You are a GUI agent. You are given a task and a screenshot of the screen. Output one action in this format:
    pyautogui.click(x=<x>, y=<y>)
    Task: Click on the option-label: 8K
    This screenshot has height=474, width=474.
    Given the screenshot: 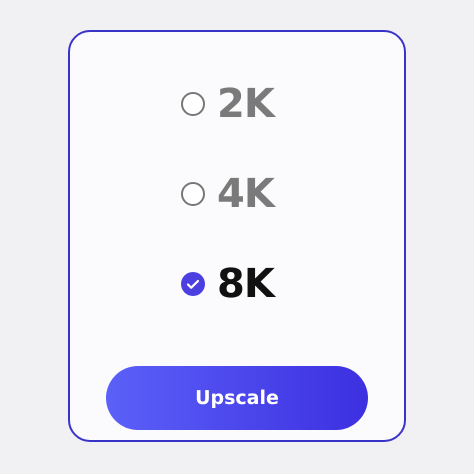 What is the action you would take?
    pyautogui.click(x=245, y=284)
    